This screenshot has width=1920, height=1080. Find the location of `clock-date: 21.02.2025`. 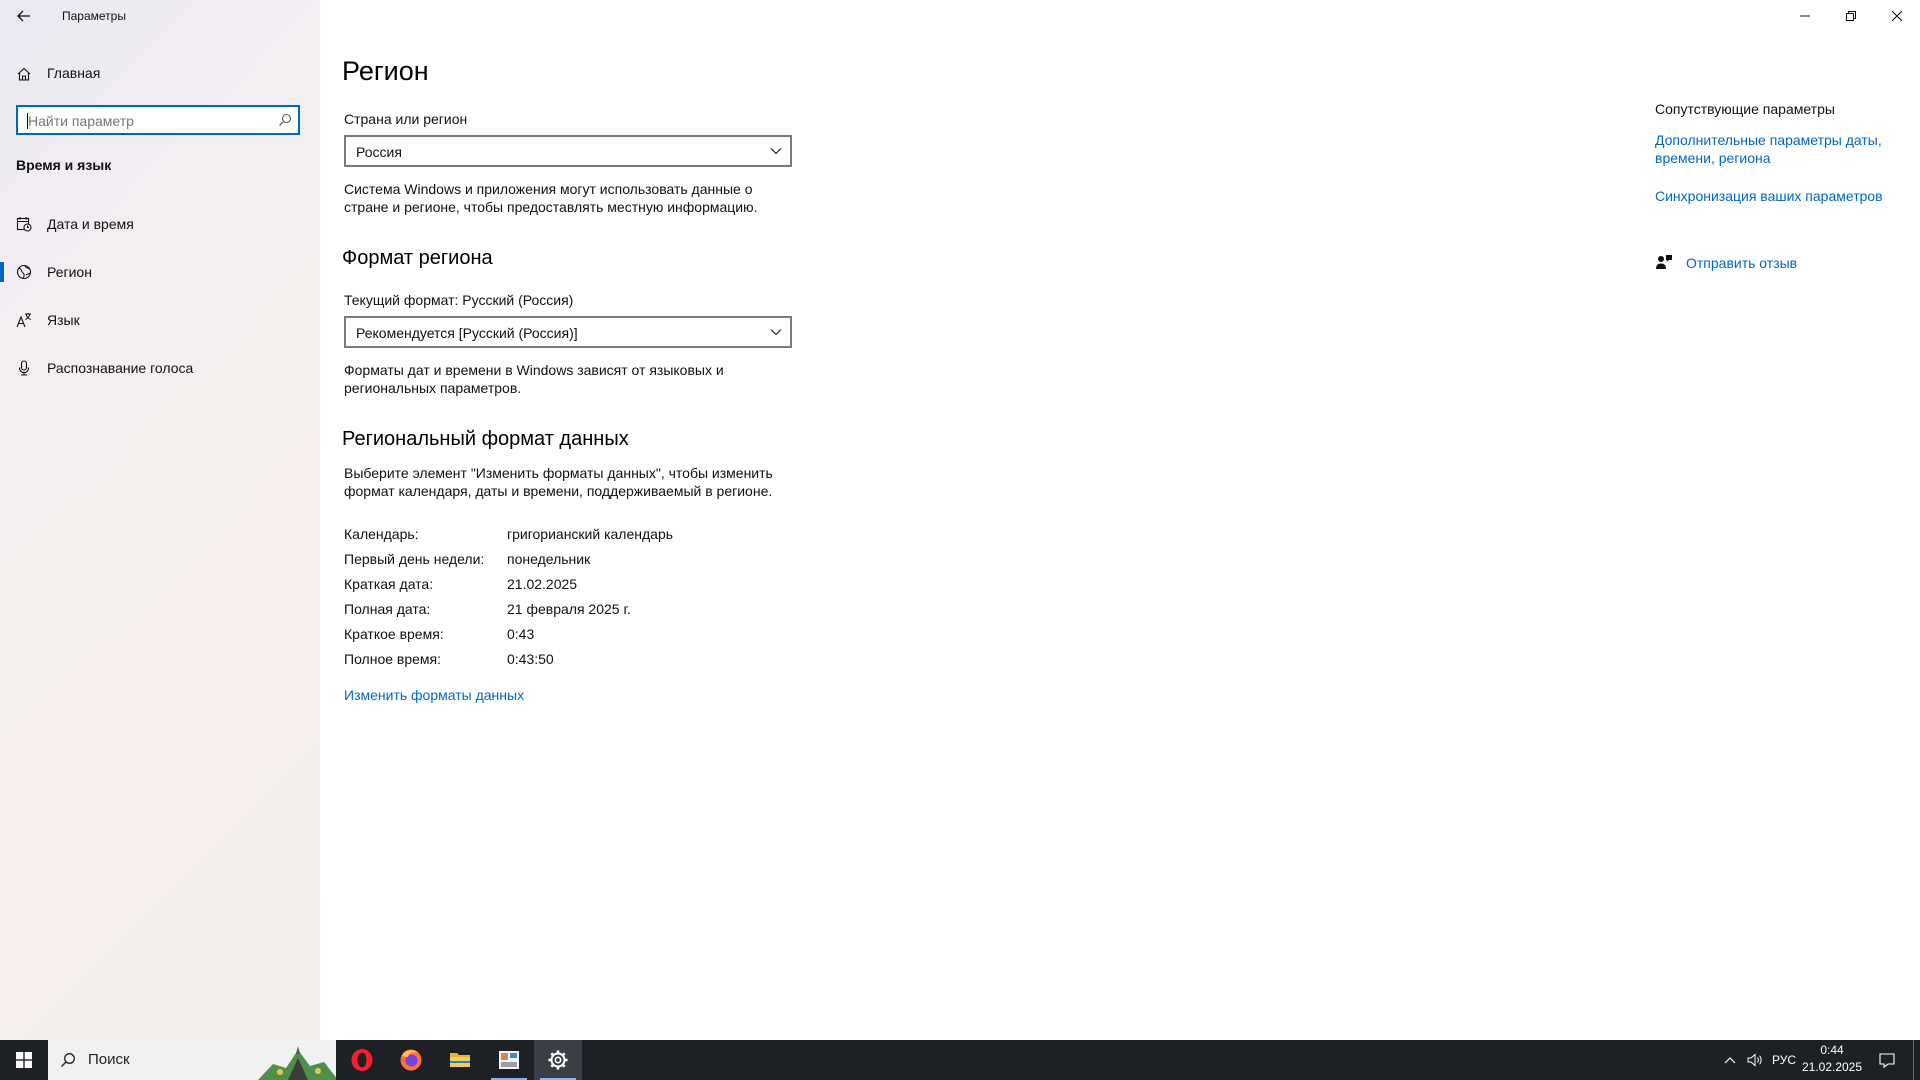

clock-date: 21.02.2025 is located at coordinates (1832, 1067).